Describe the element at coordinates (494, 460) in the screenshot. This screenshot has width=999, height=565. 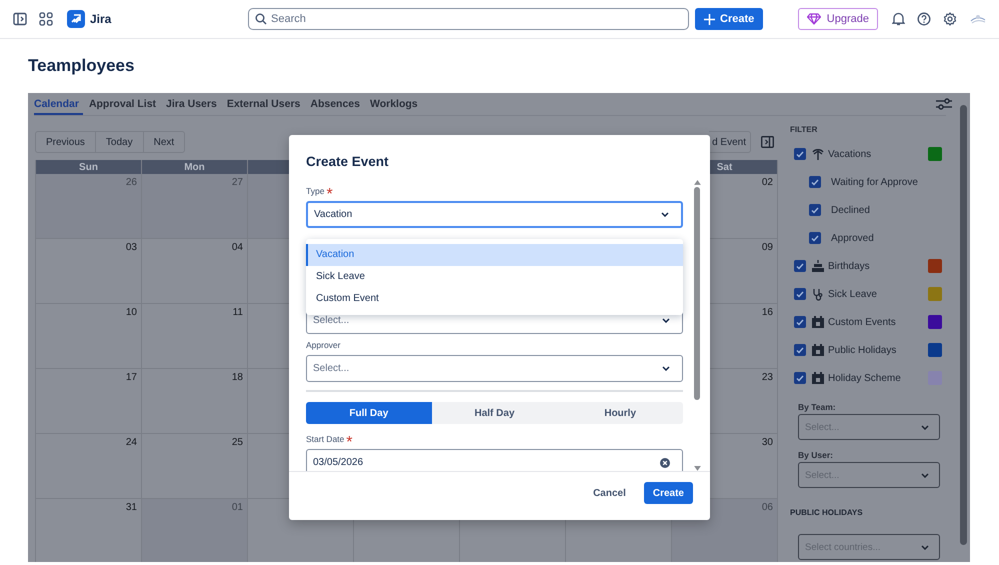
I see `date-field: 03/05/2026` at that location.